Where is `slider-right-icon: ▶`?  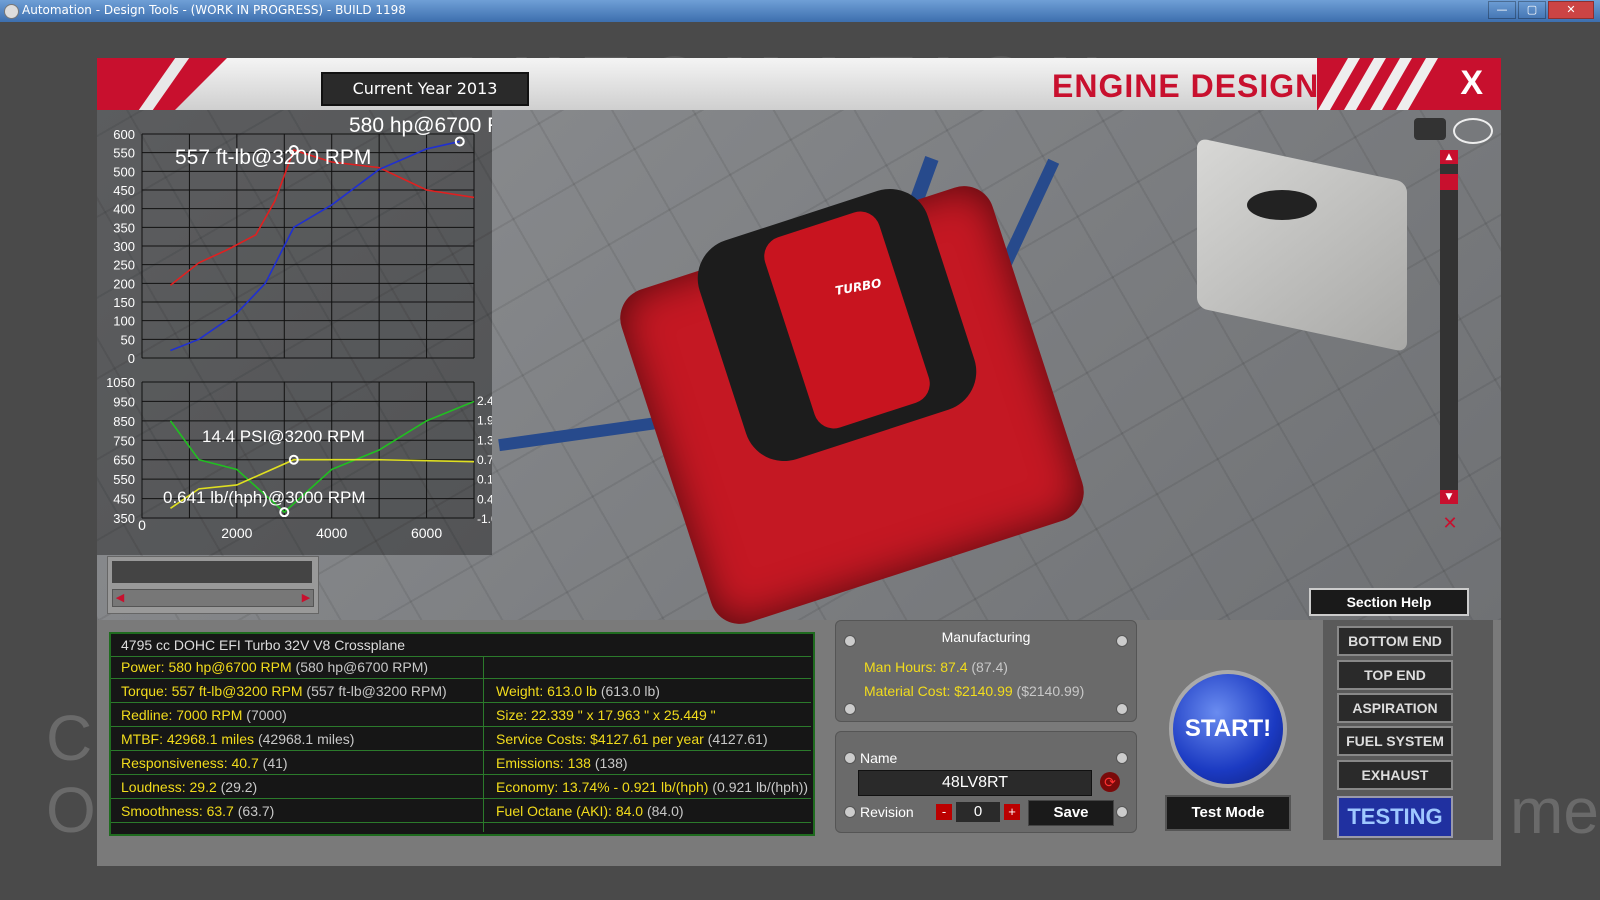
slider-right-icon: ▶ is located at coordinates (306, 598).